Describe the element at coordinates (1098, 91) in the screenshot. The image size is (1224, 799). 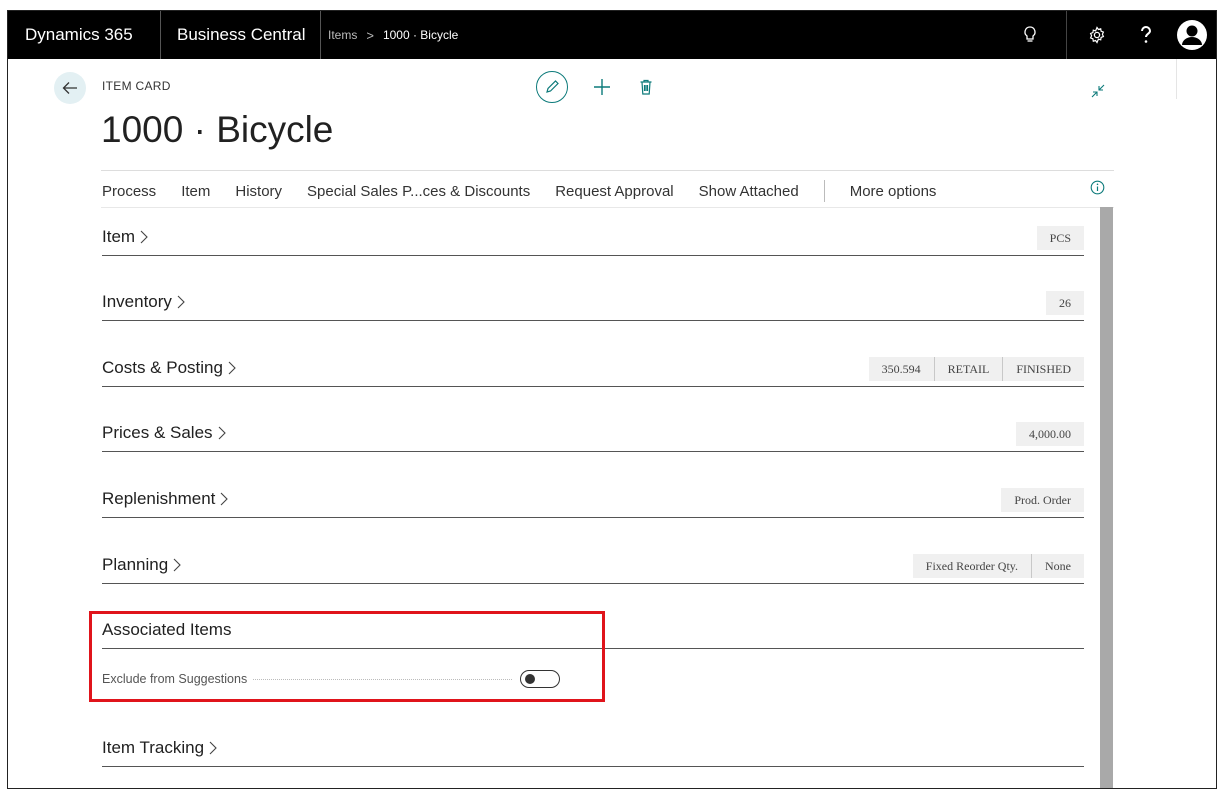
I see `collapse-icon` at that location.